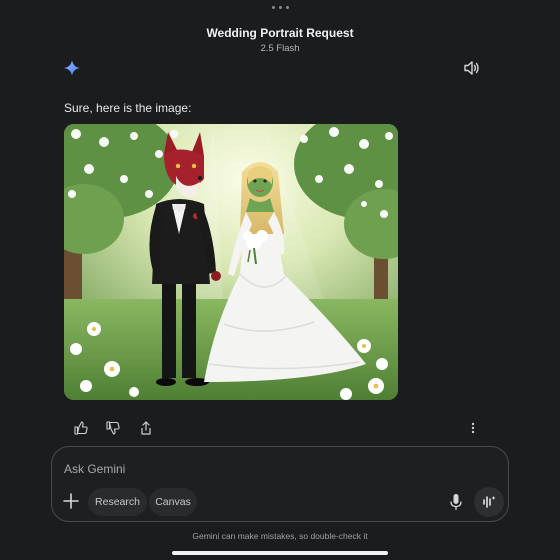  Describe the element at coordinates (128, 108) in the screenshot. I see `response-text: Sure, here is the image:` at that location.